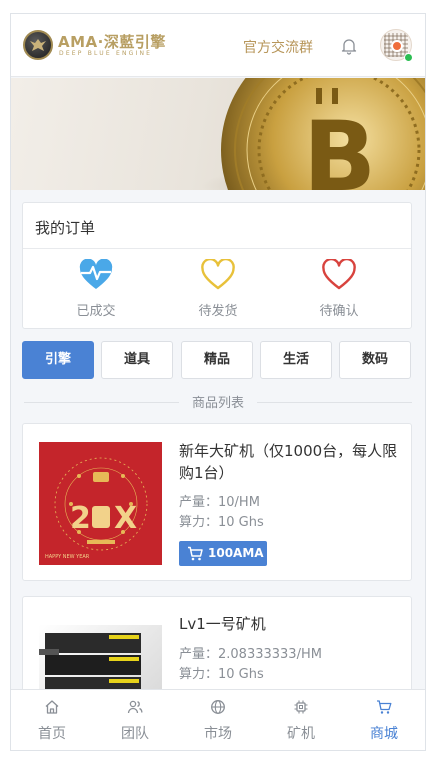  I want to click on buy-button: 100AMA, so click(223, 553).